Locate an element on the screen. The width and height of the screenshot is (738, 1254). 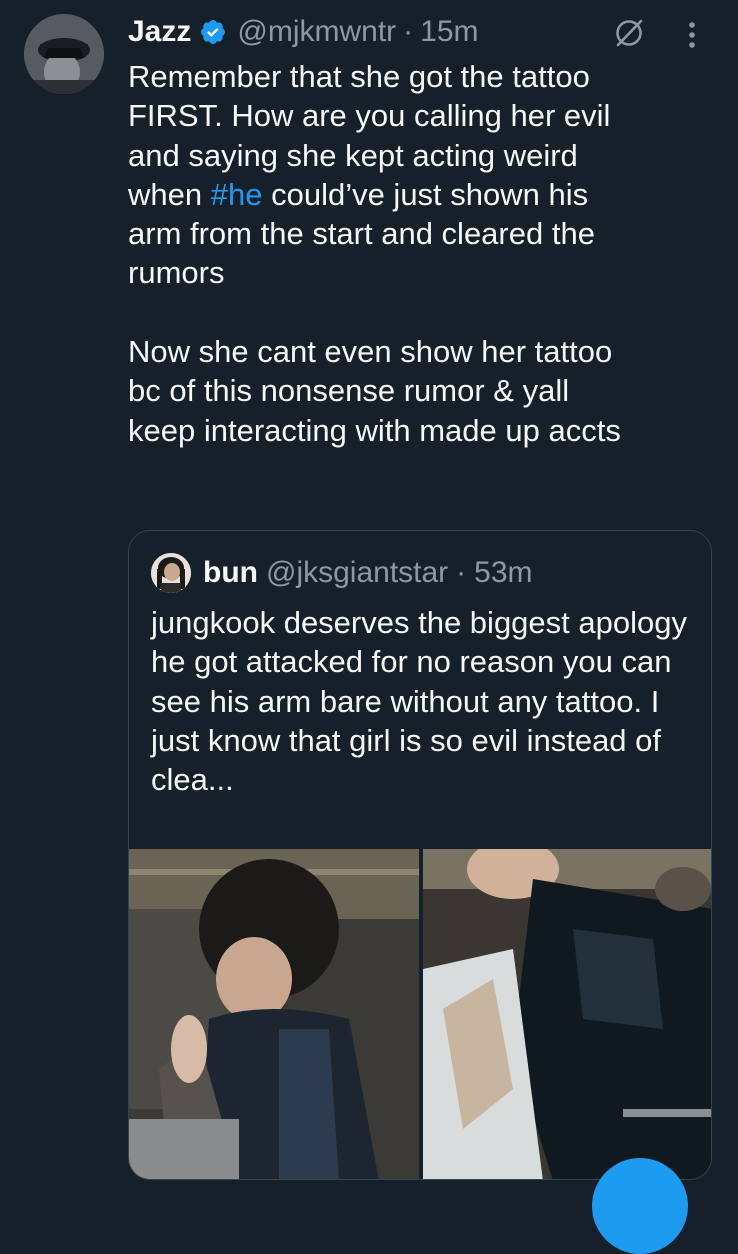
author-handle: @mjkmwntr is located at coordinates (316, 32).